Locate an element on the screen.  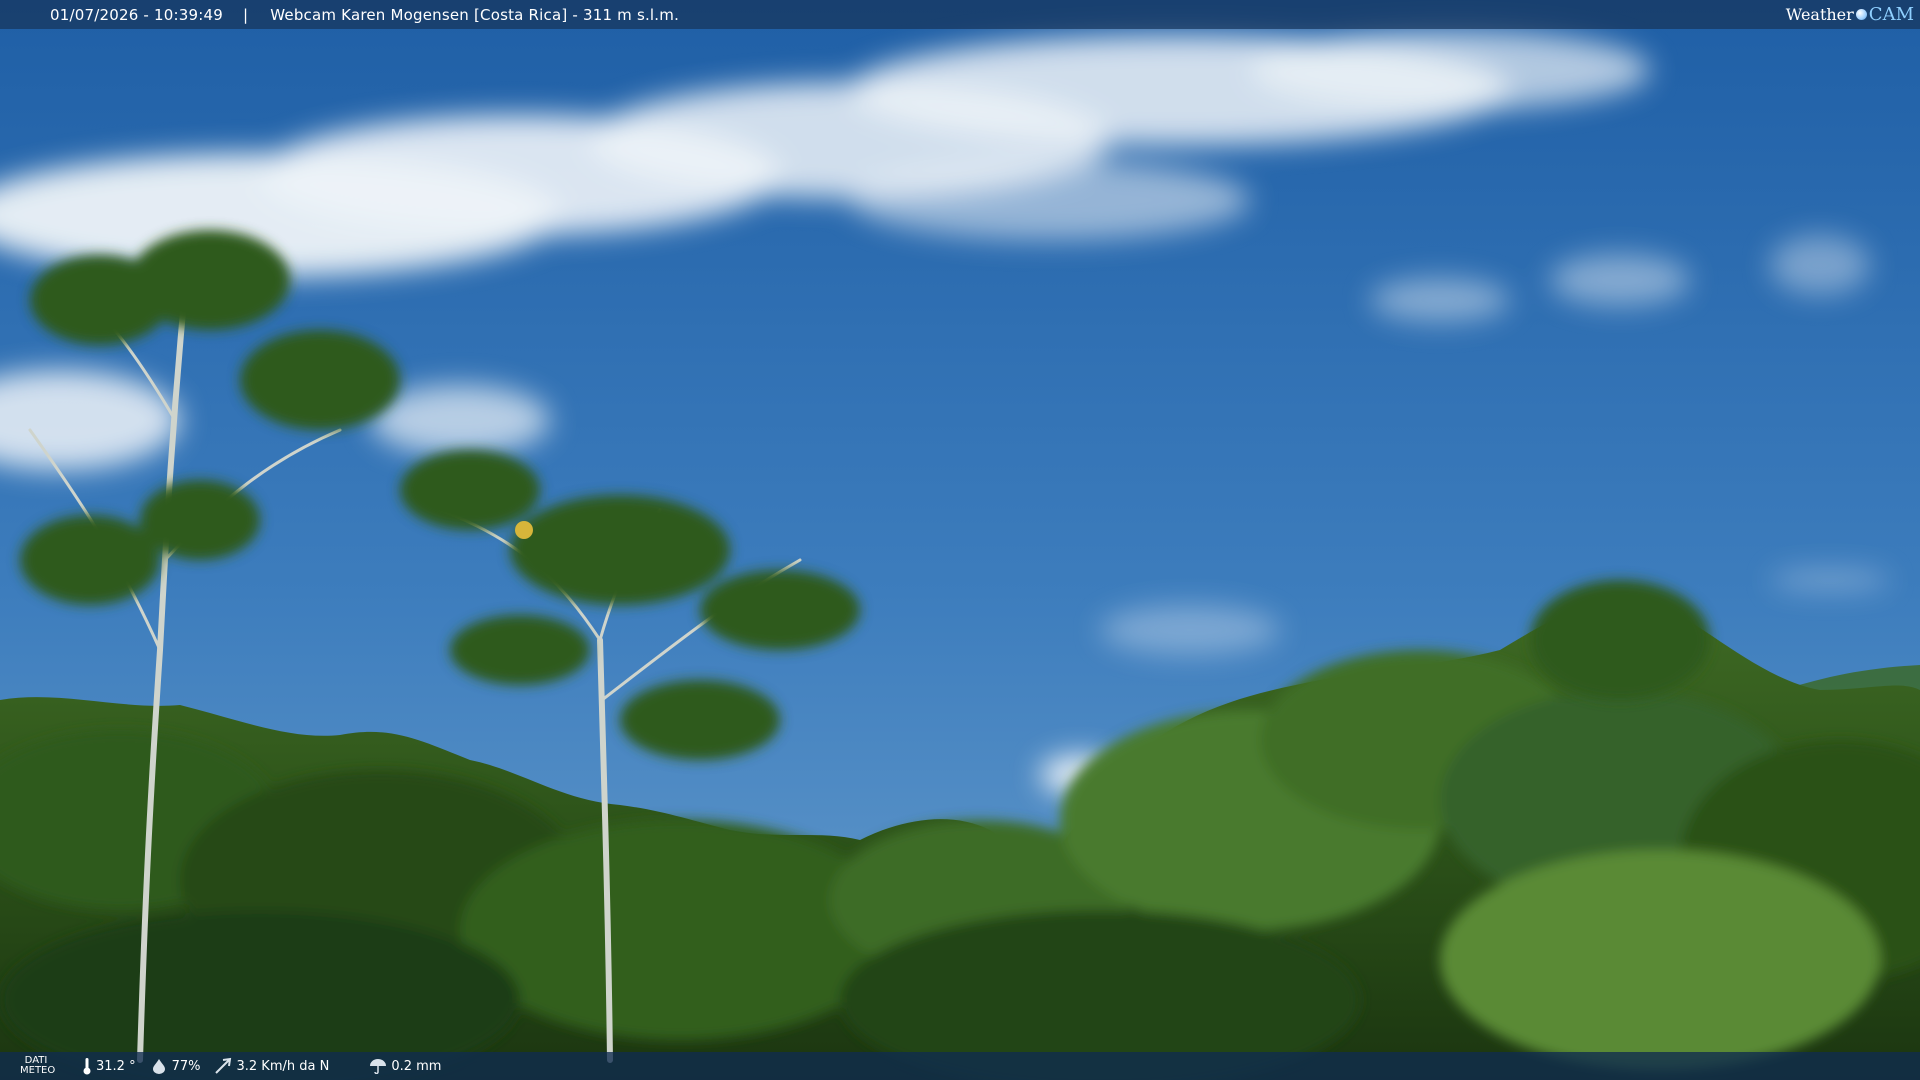
temperature-value: 31.2 ° is located at coordinates (116, 1066).